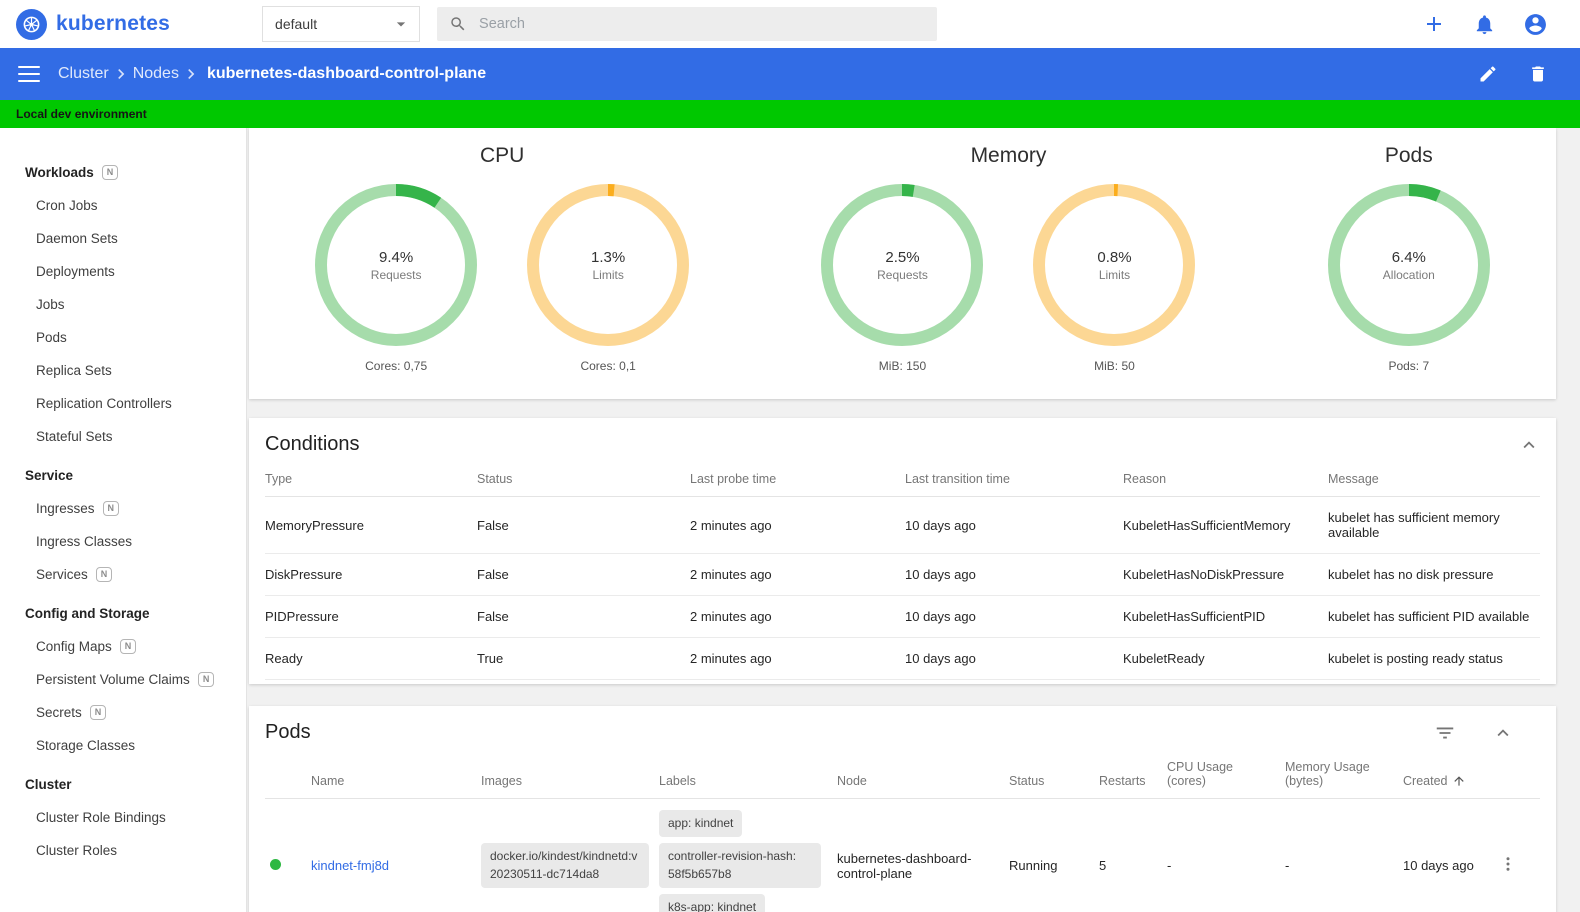  What do you see at coordinates (350, 865) in the screenshot?
I see `pod-name-link: kindnet-fmj8d` at bounding box center [350, 865].